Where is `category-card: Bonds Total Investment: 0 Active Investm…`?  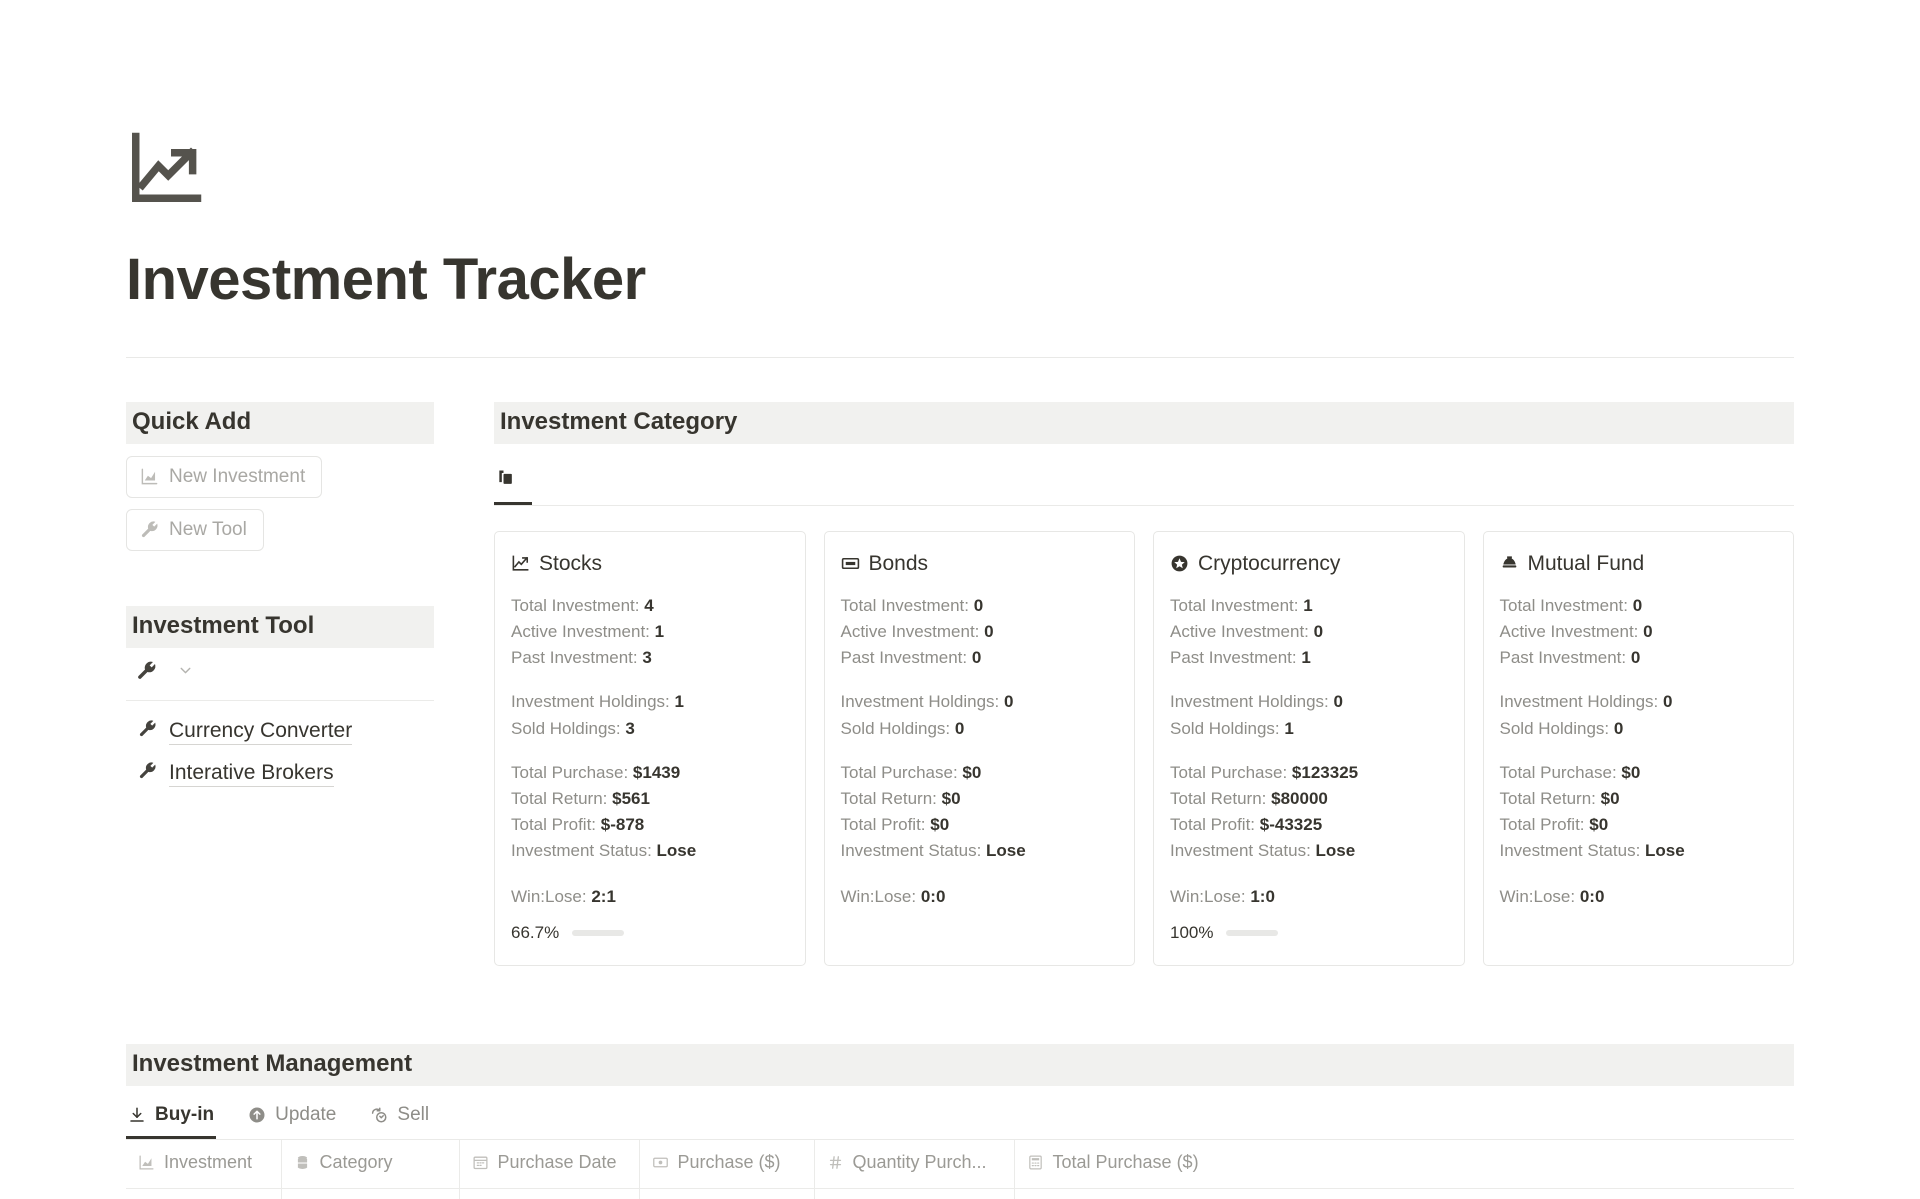 category-card: Bonds Total Investment: 0 Active Investm… is located at coordinates (979, 748).